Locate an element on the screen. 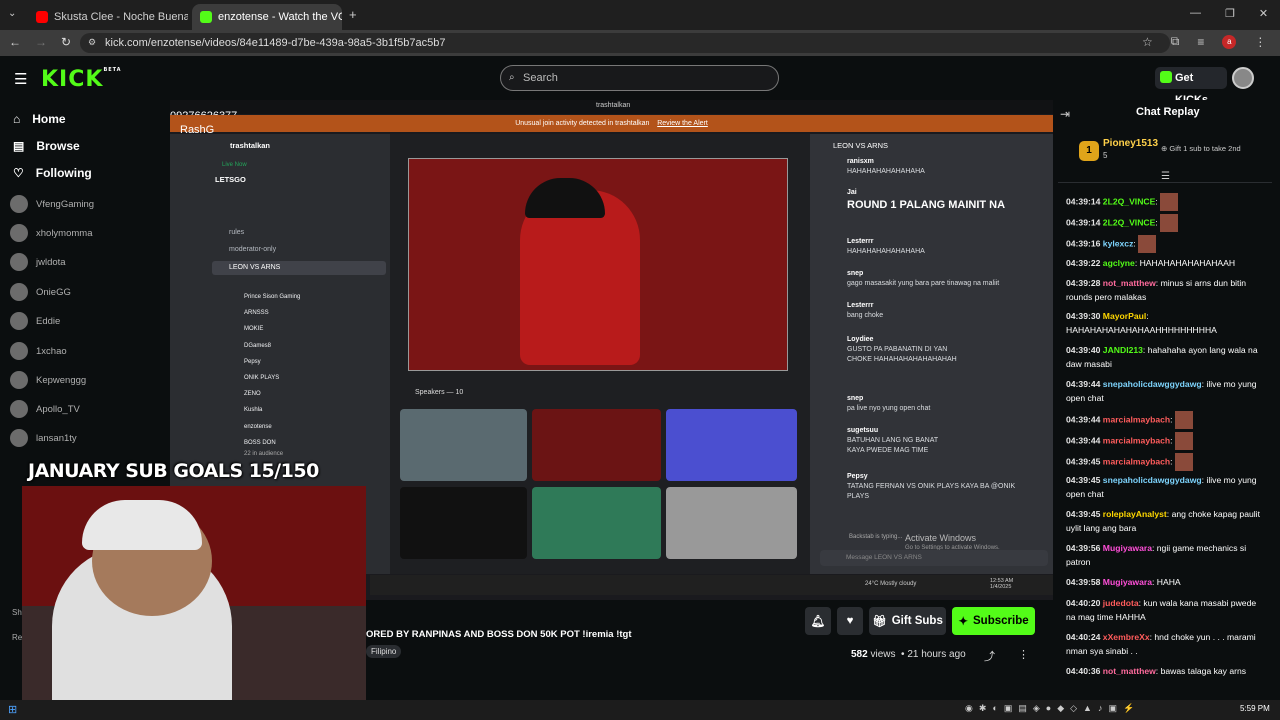  discord-channel: rules is located at coordinates (237, 232).